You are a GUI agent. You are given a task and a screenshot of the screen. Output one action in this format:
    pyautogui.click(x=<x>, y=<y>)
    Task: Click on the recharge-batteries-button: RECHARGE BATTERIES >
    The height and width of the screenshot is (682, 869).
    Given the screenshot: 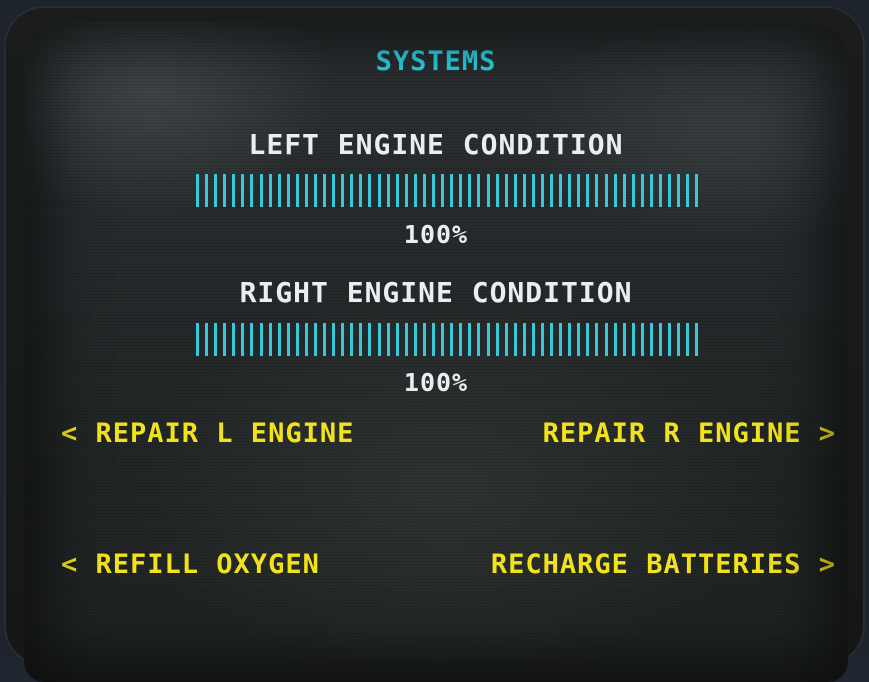 What is the action you would take?
    pyautogui.click(x=663, y=564)
    